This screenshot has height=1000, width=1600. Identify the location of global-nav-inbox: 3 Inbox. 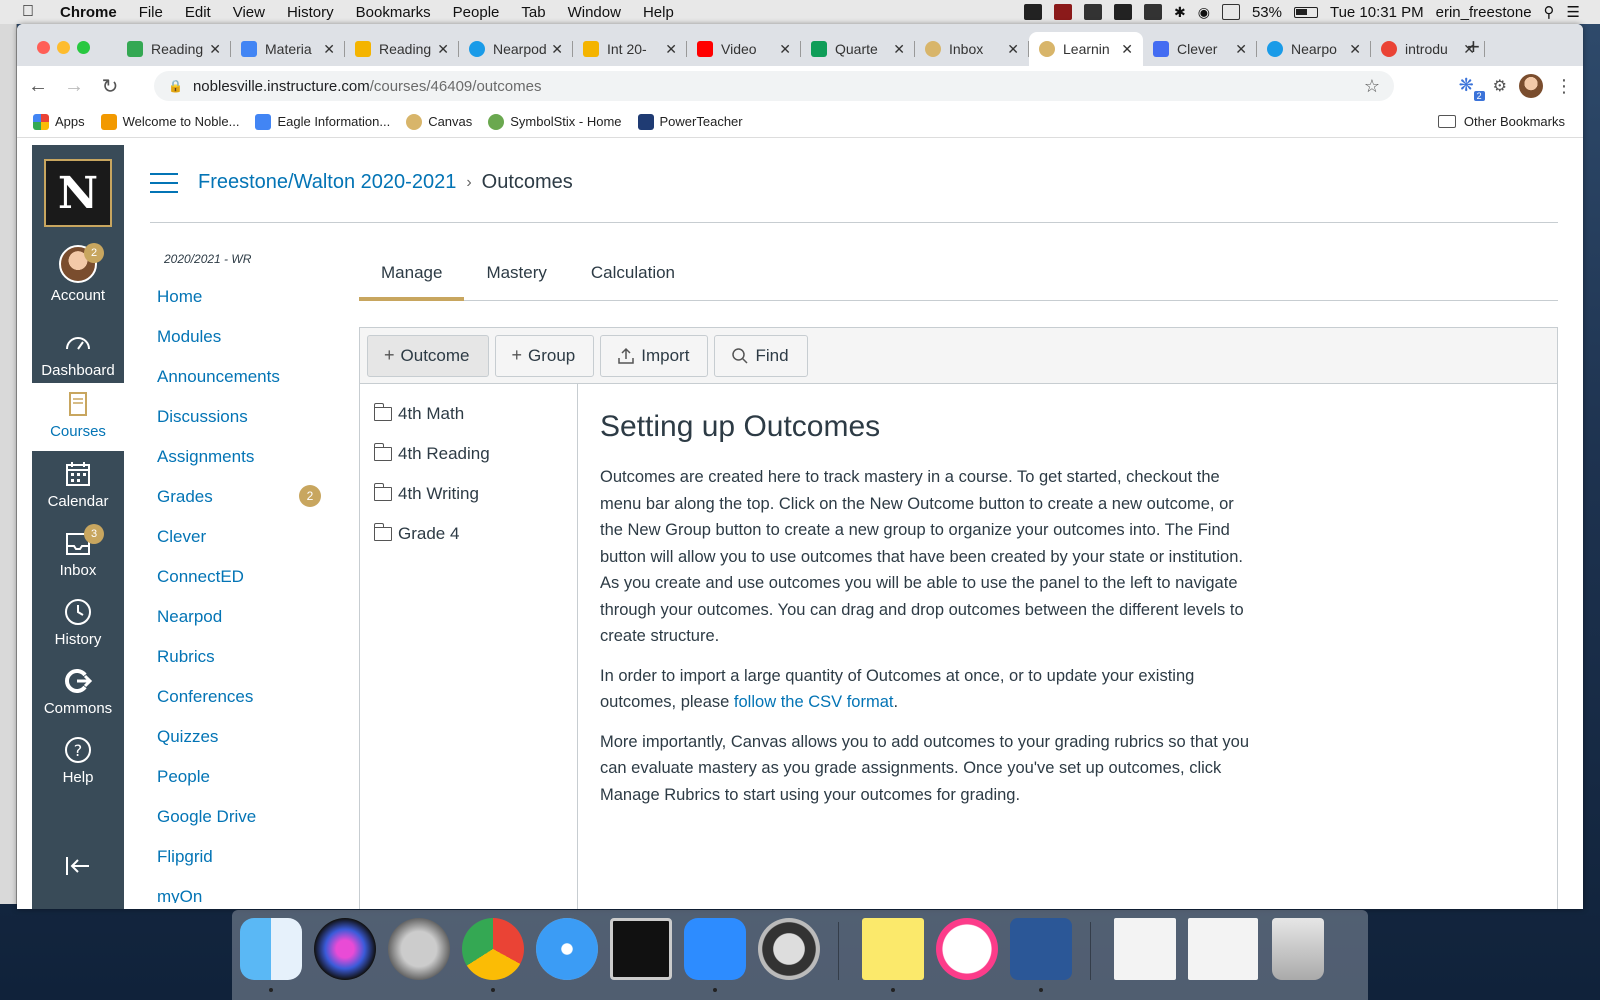
(78, 551).